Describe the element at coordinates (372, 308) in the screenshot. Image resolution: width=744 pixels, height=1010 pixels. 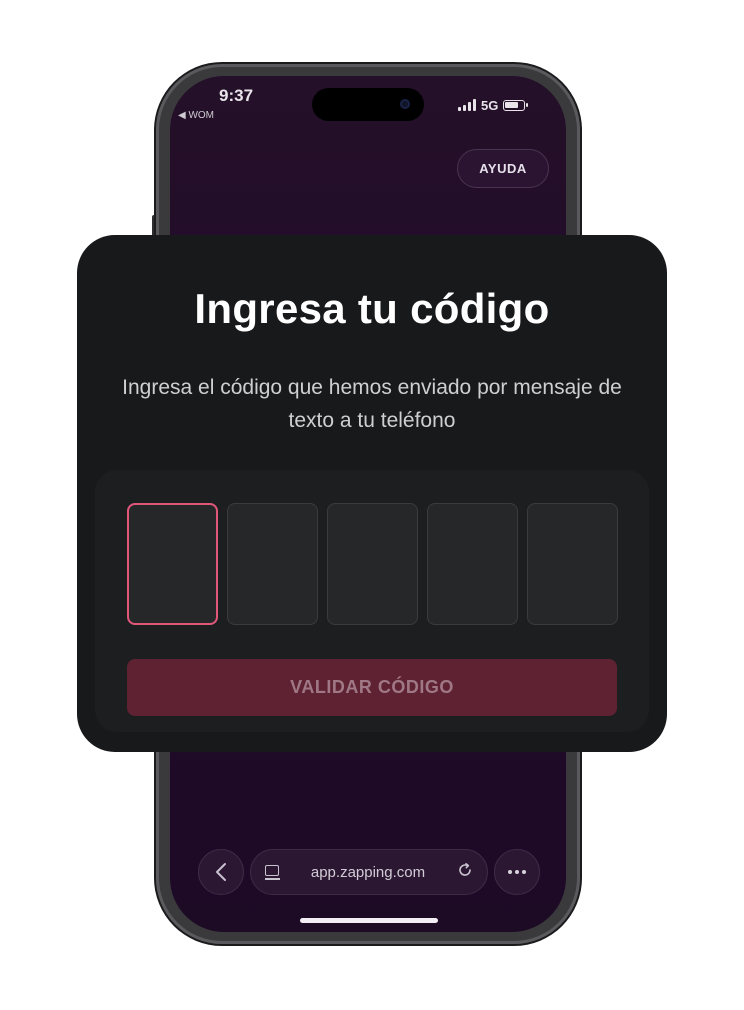
I see `dialog-title: Ingresa tu código` at that location.